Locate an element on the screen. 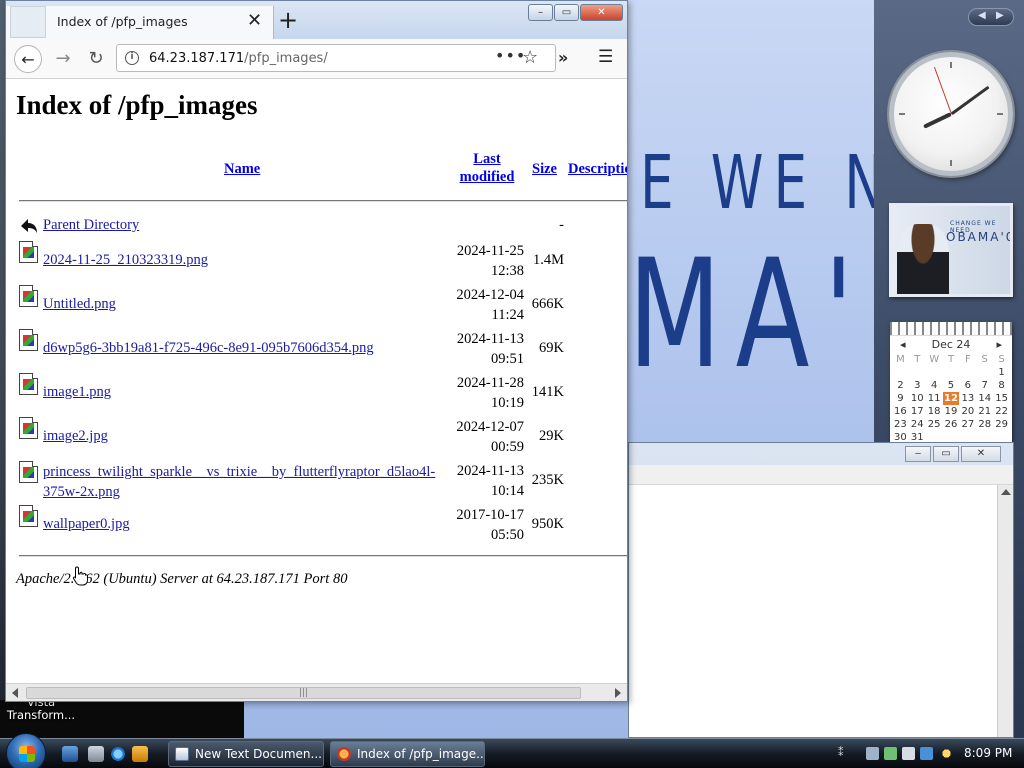 The width and height of the screenshot is (1024, 768). horizontal-scrollbar: ||| is located at coordinates (316, 692).